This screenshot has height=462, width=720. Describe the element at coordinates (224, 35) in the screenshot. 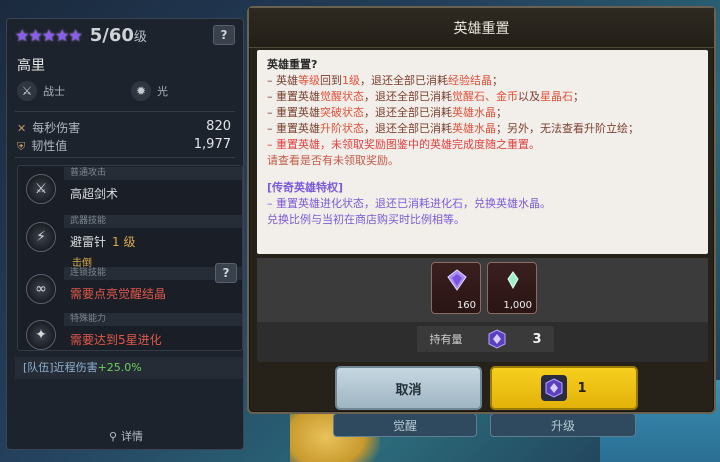

I see `help-button: ?` at that location.